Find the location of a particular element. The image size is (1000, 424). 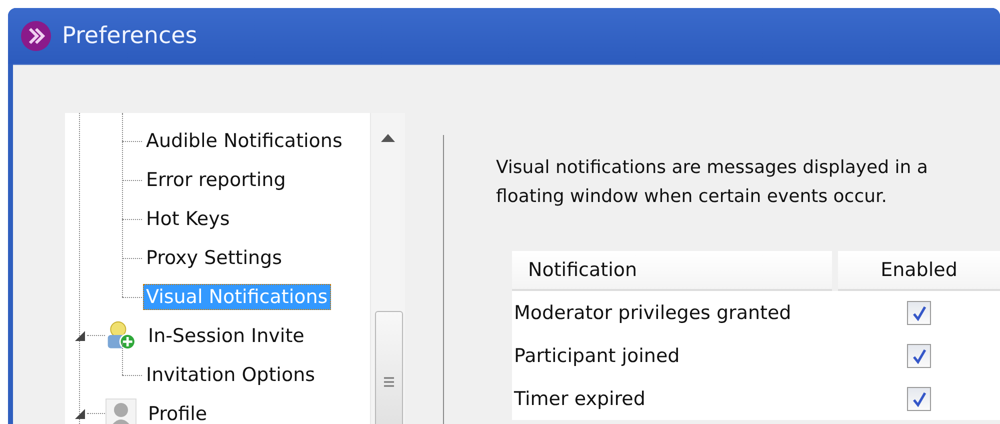

description-text: Visual notifications are messages displayed in a floating window when certain events occur. is located at coordinates (712, 182).